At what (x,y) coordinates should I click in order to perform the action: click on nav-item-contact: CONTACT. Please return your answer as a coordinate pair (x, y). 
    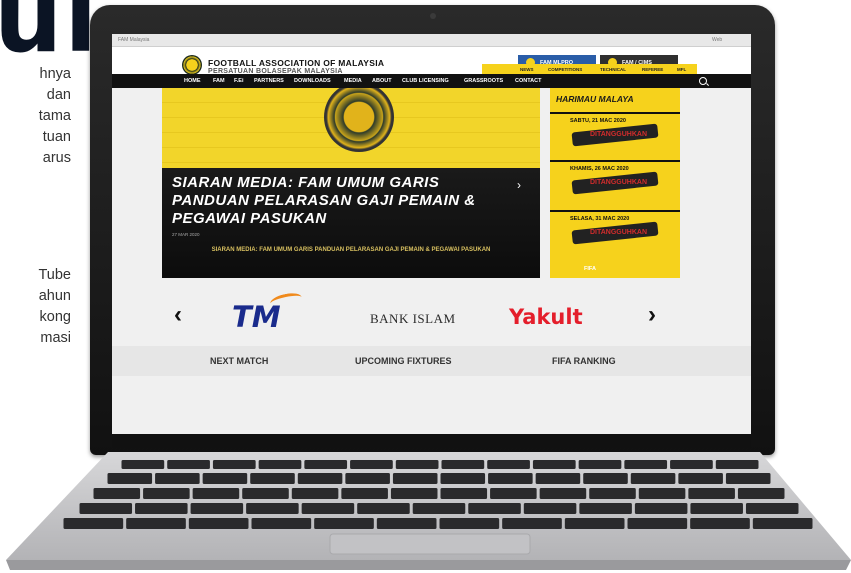
    Looking at the image, I should click on (528, 81).